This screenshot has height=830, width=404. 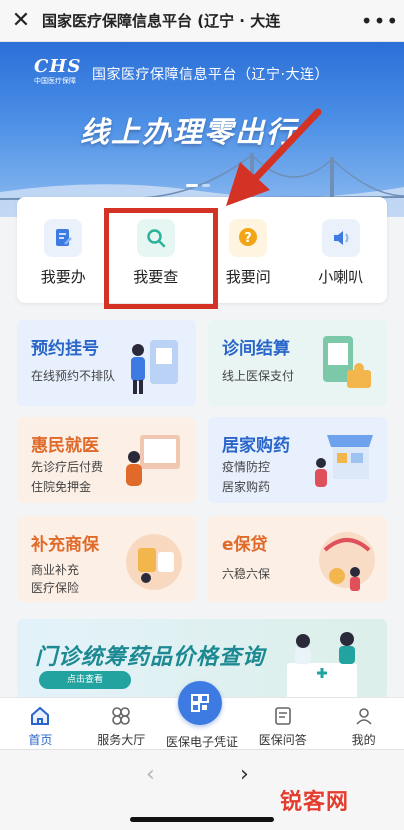 What do you see at coordinates (347, 362) in the screenshot?
I see `settlement-illustration` at bounding box center [347, 362].